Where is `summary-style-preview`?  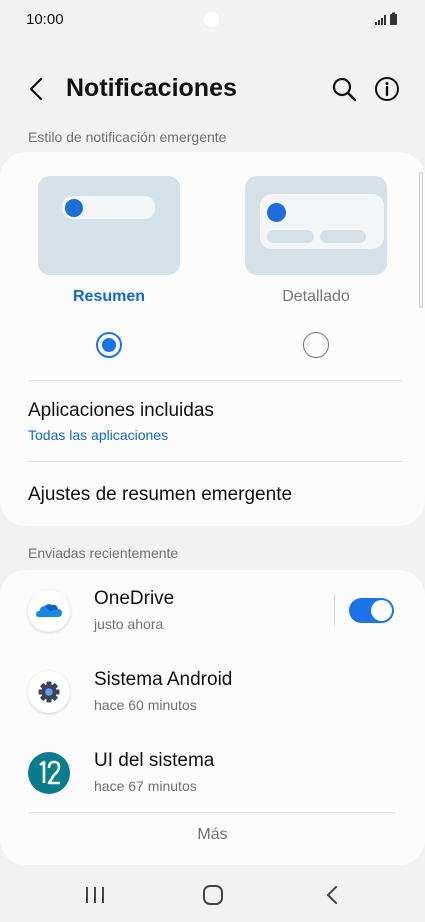 summary-style-preview is located at coordinates (109, 225).